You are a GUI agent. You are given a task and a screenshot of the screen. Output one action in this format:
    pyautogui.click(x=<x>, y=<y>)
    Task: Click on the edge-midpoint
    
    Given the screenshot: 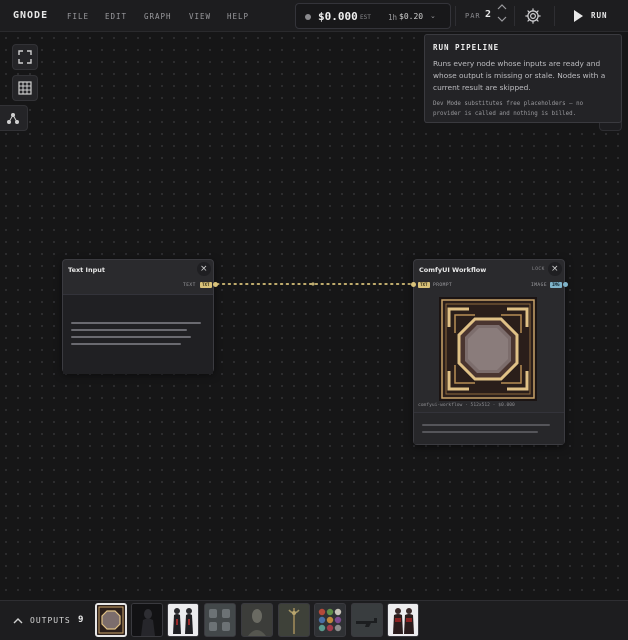 What is the action you would take?
    pyautogui.click(x=313, y=284)
    